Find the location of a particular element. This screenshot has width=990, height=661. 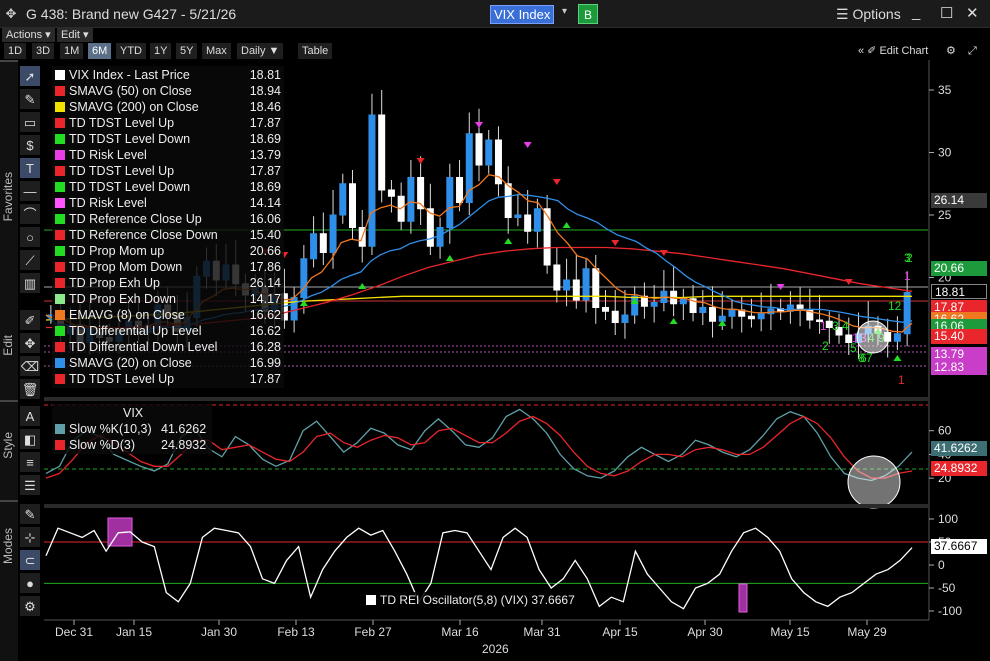

legend-series-name: SMAVG (200) on Close is located at coordinates (134, 107).